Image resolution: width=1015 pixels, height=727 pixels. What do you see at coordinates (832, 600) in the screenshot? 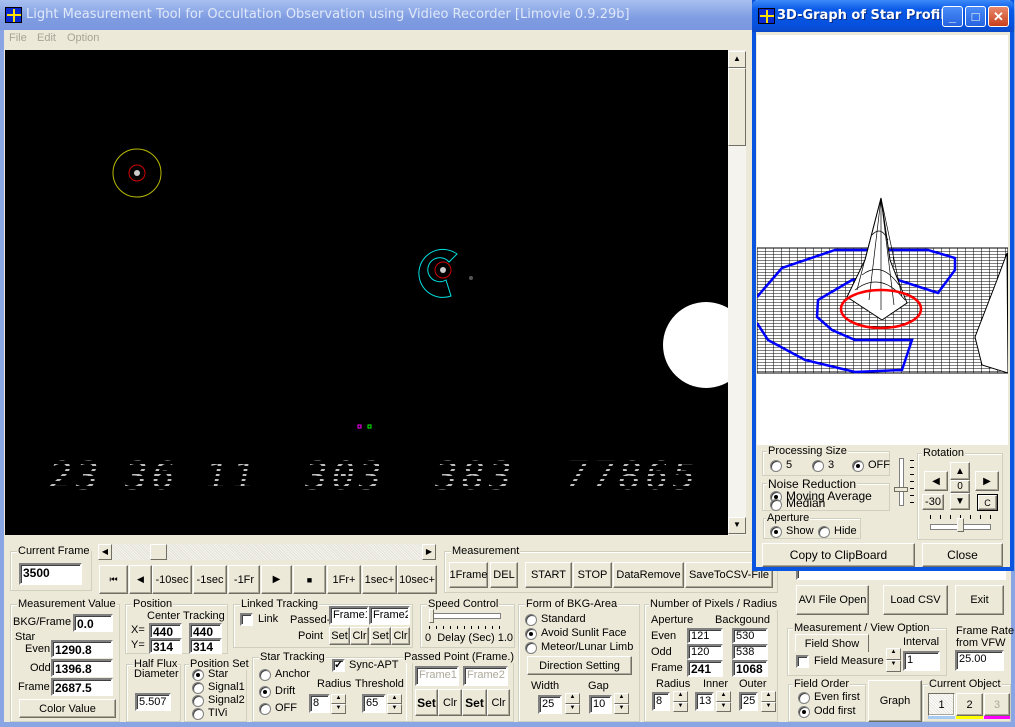
I see `avi-file-open-button: AVI File Open` at bounding box center [832, 600].